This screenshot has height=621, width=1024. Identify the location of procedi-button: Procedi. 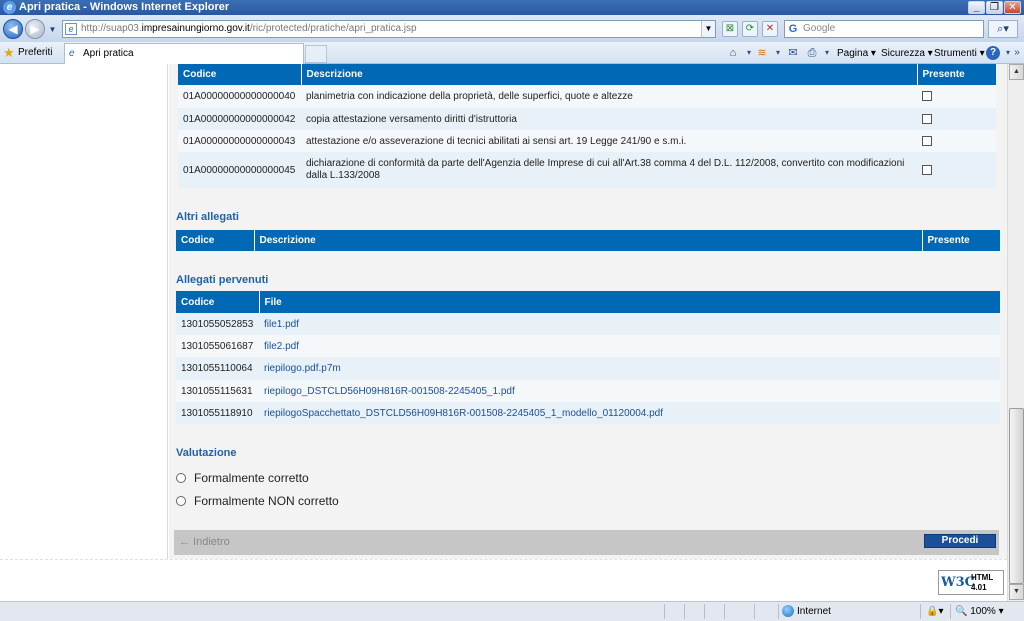
(960, 541).